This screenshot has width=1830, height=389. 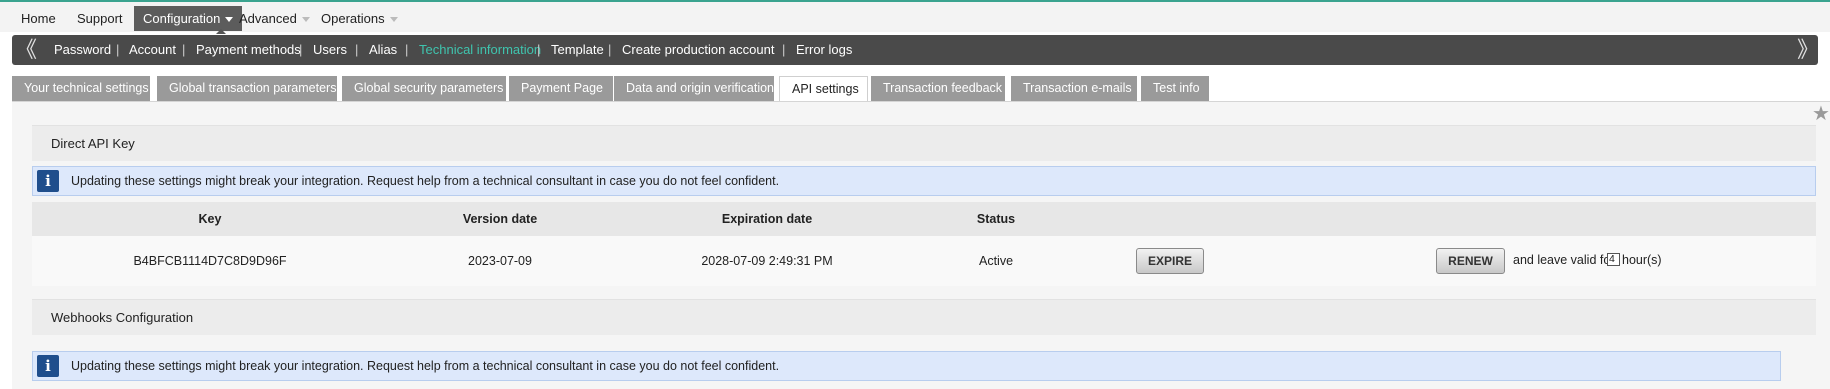 I want to click on active-nav-pointer, so click(x=221, y=31).